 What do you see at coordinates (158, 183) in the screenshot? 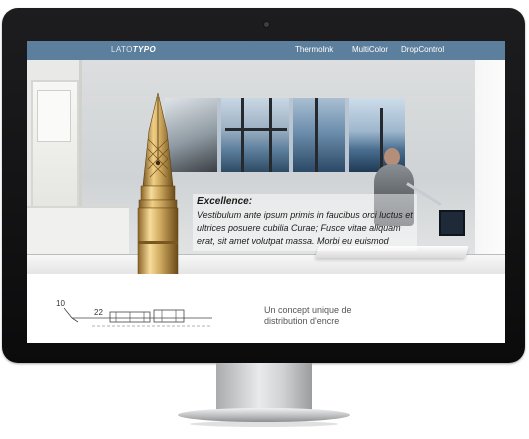
I see `fountain-pen-nib-illustration` at bounding box center [158, 183].